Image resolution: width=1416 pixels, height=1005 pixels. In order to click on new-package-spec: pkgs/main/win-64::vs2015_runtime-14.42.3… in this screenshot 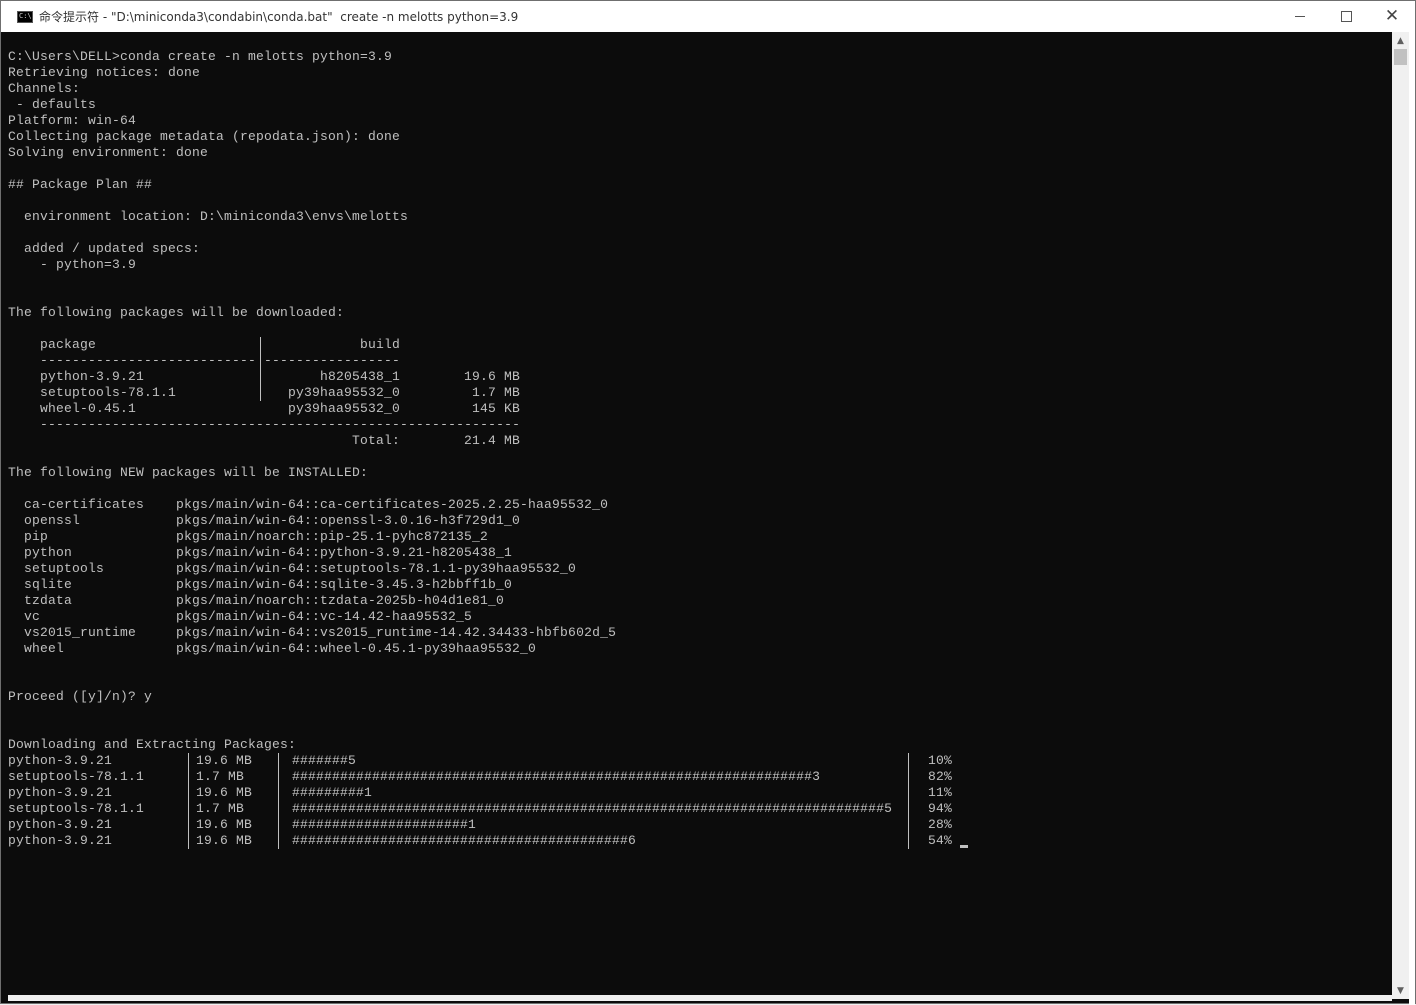, I will do `click(396, 632)`.